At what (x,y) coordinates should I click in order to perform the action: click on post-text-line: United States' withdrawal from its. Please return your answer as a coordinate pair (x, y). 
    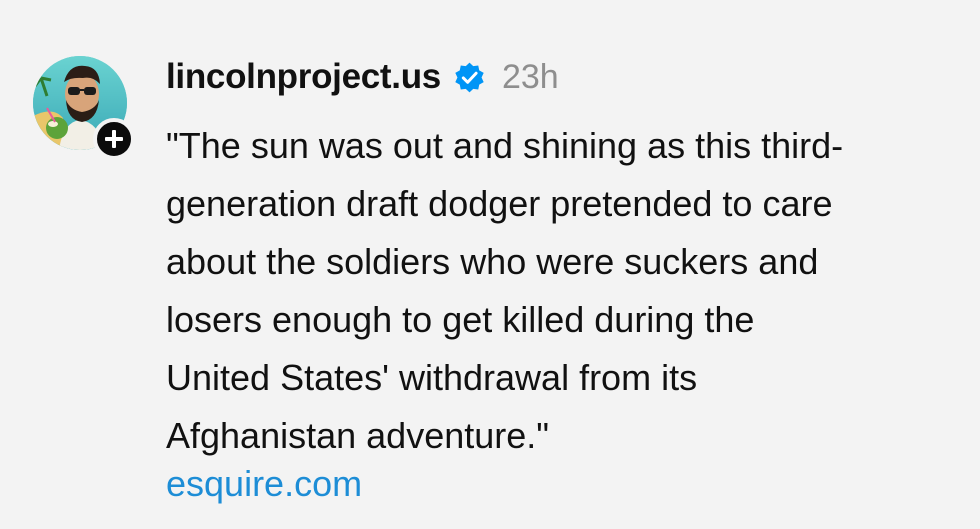
    Looking at the image, I should click on (432, 377).